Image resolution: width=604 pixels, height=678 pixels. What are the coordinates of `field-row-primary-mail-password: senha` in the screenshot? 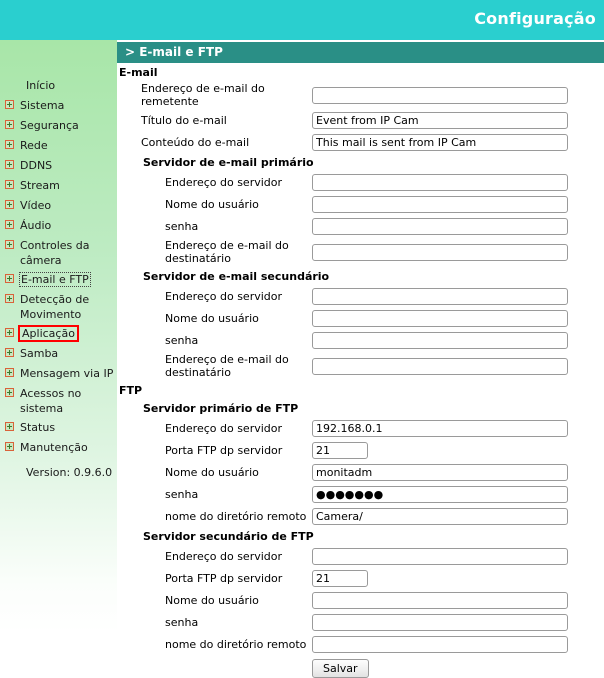 It's located at (360, 226).